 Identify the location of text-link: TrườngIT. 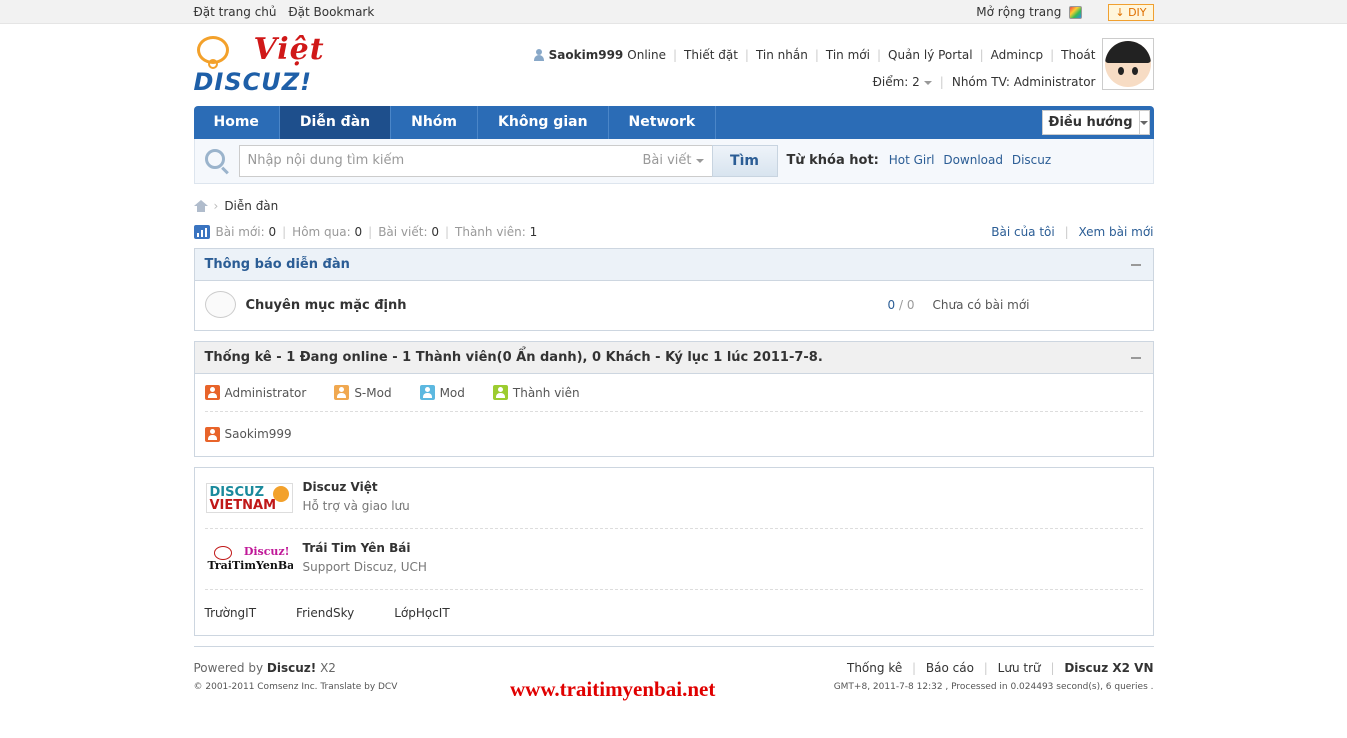
(231, 613).